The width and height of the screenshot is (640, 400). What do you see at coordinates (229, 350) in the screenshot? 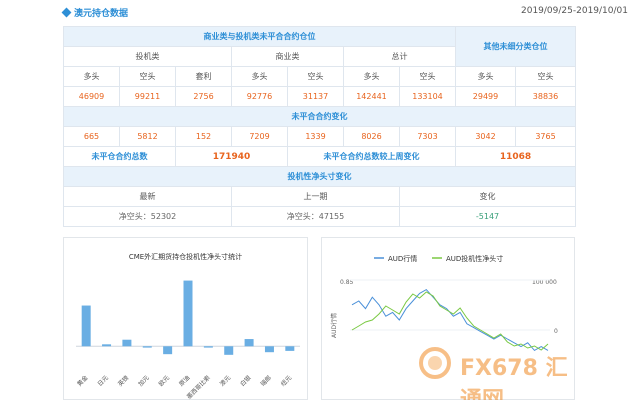
I see `bar-澳元` at bounding box center [229, 350].